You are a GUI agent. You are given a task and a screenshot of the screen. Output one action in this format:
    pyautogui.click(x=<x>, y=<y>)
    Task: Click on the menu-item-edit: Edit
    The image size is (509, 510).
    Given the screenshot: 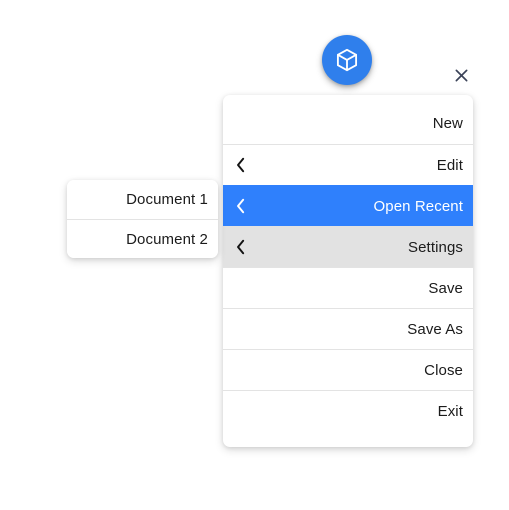 What is the action you would take?
    pyautogui.click(x=348, y=164)
    